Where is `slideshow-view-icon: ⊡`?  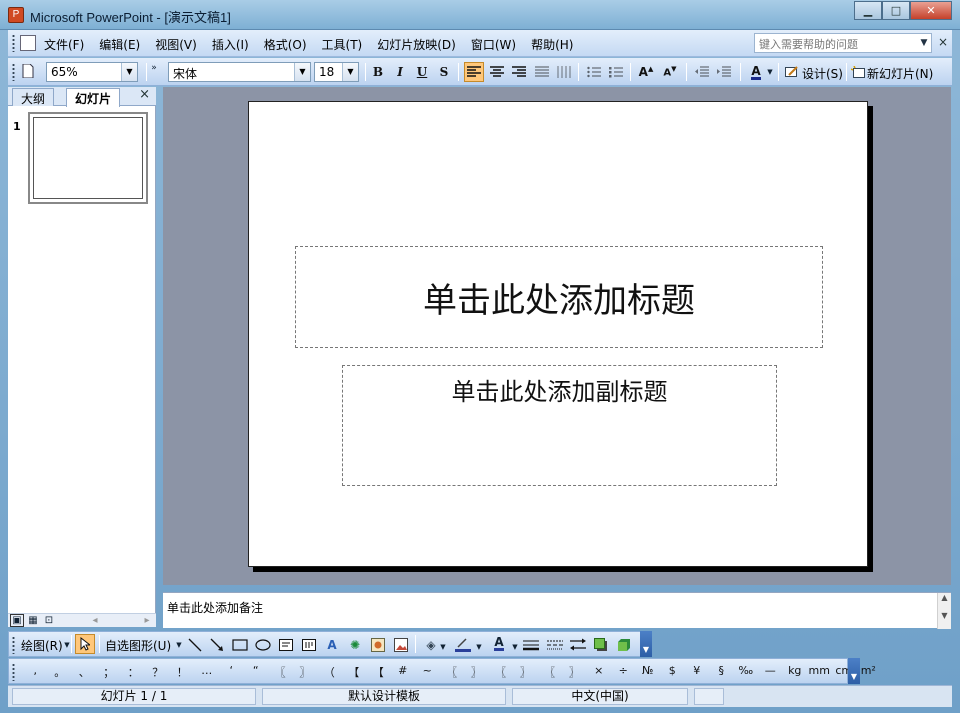 slideshow-view-icon: ⊡ is located at coordinates (49, 620).